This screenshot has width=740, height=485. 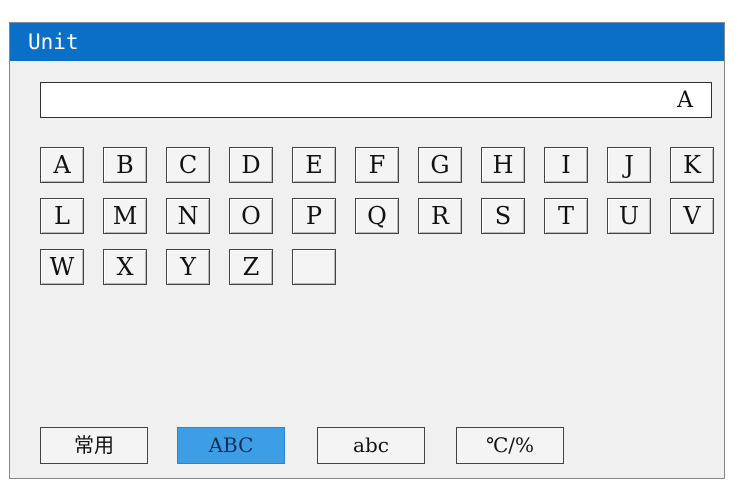 I want to click on mode-symbol-button: ℃/%, so click(x=510, y=445).